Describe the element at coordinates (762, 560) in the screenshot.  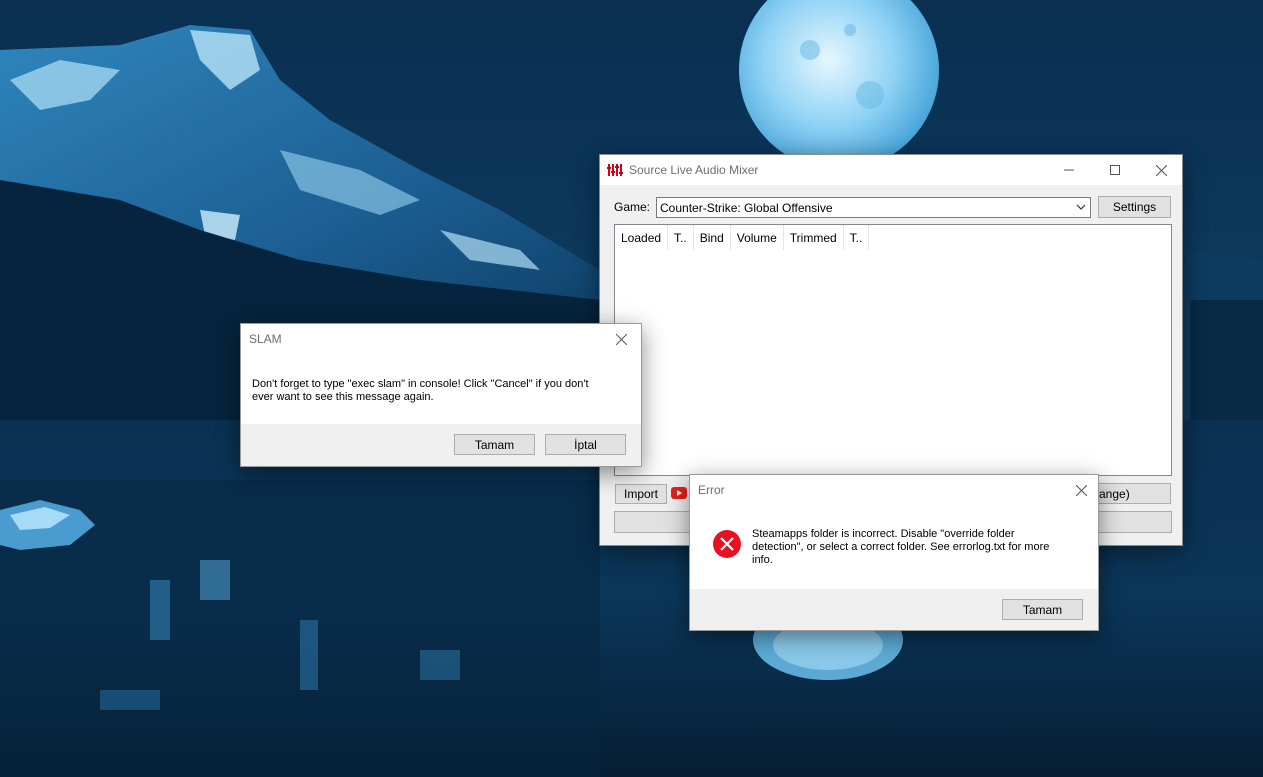
I see `error-message-line3: info.` at that location.